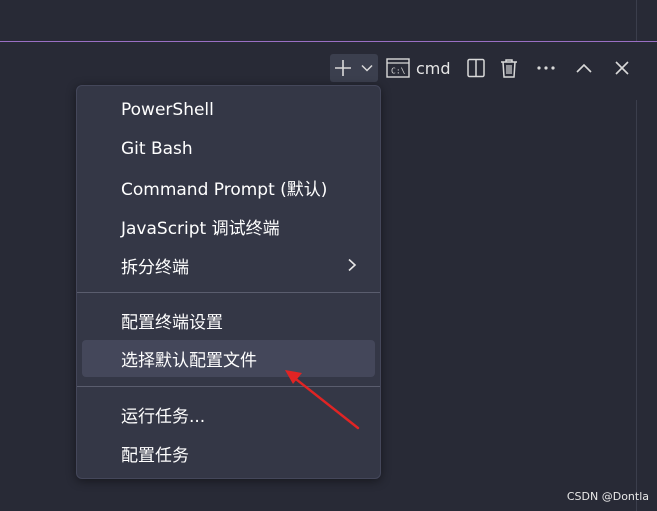 The height and width of the screenshot is (511, 657). Describe the element at coordinates (189, 361) in the screenshot. I see `menu-item-label: 选择默认配置文件` at that location.